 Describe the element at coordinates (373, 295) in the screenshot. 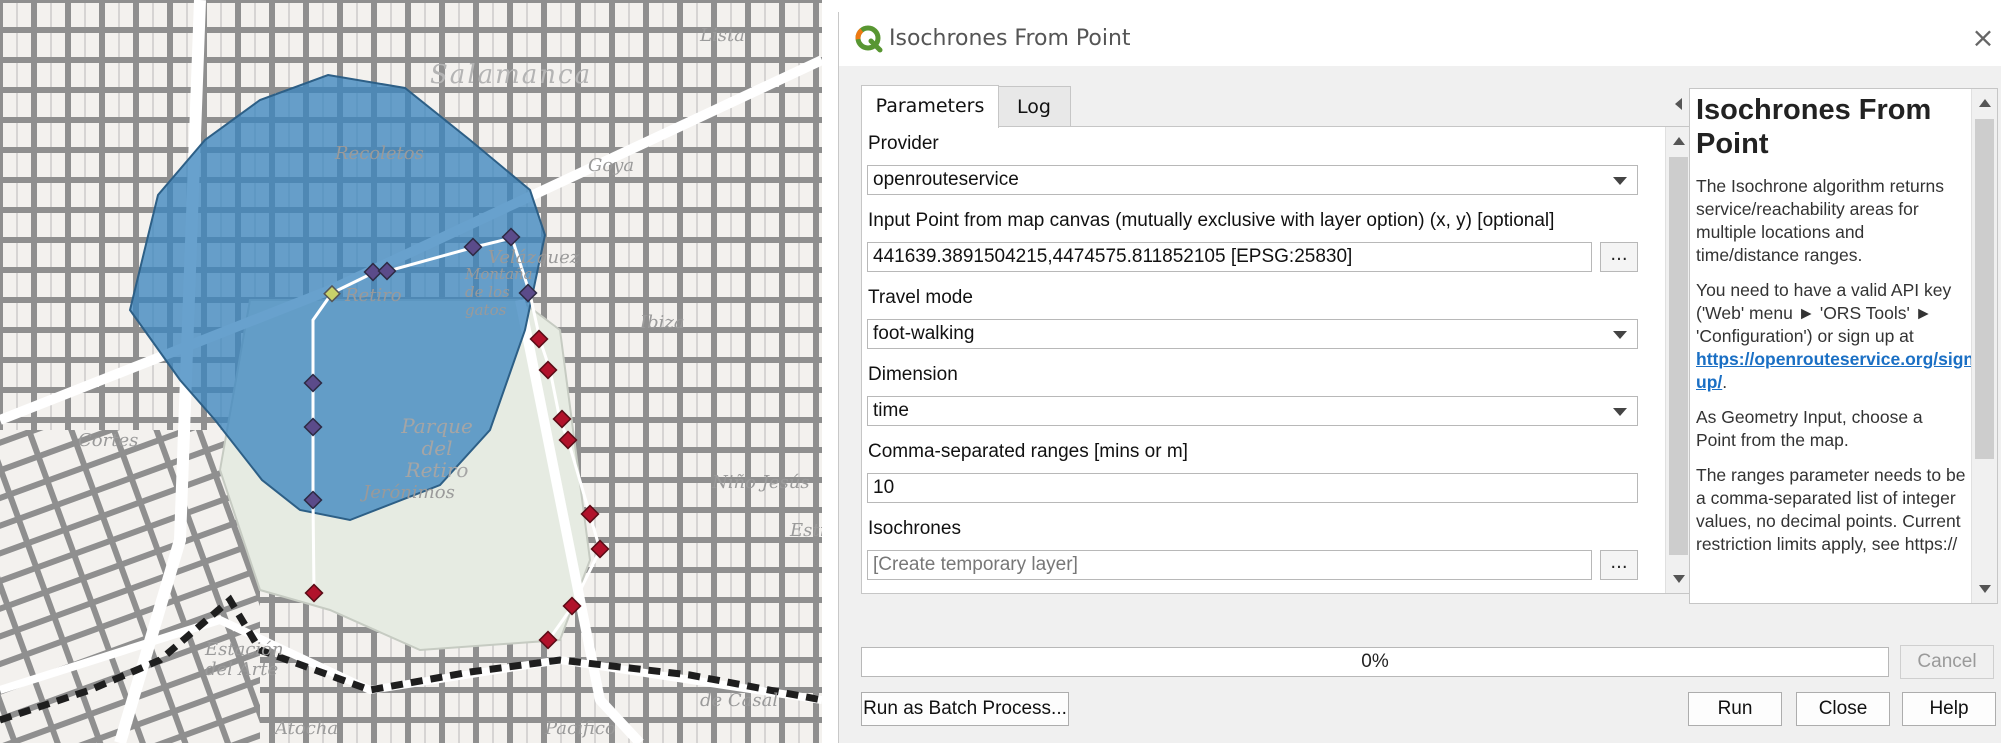

I see `map-label-retiro: Retiro` at that location.